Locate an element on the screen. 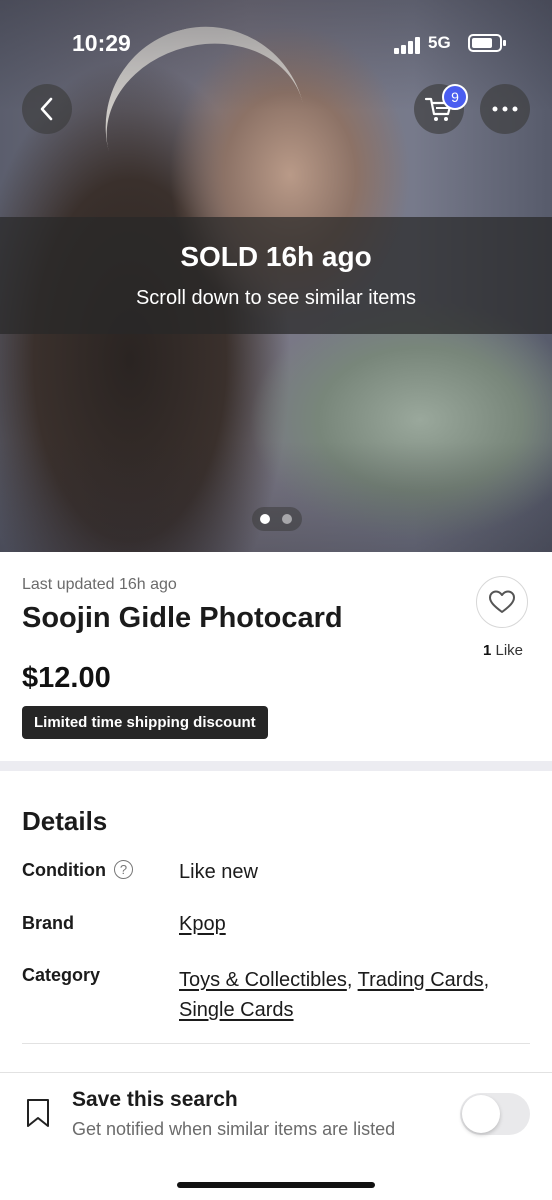 The image size is (552, 1200). heart-icon is located at coordinates (502, 601).